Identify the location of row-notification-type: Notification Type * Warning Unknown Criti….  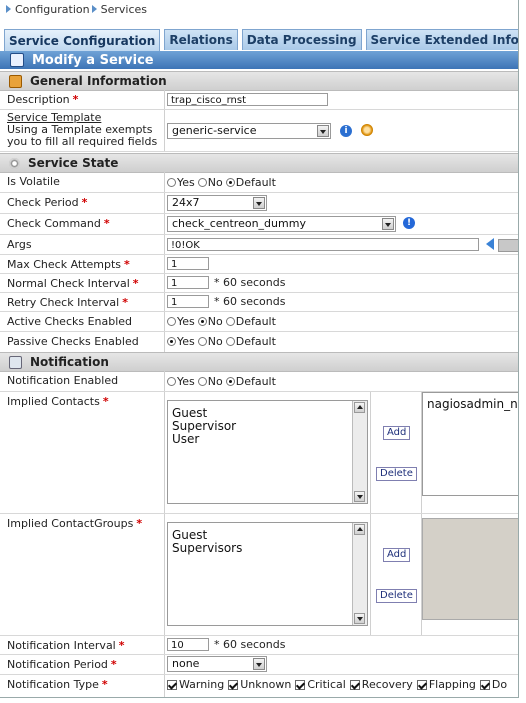
(259, 686).